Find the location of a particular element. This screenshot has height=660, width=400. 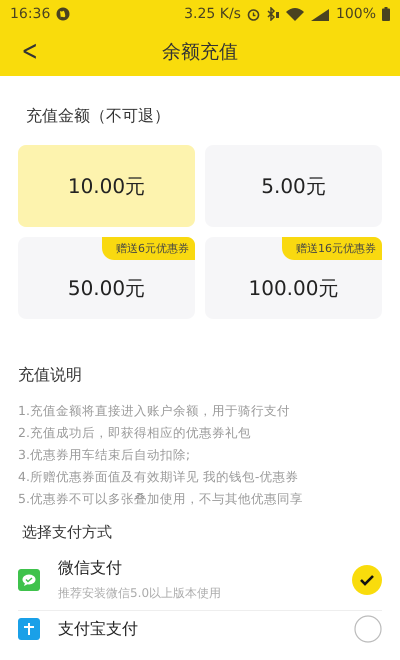

note-text: 1.充值金额将直接进入账户余额，用于骑行支付 is located at coordinates (154, 411).